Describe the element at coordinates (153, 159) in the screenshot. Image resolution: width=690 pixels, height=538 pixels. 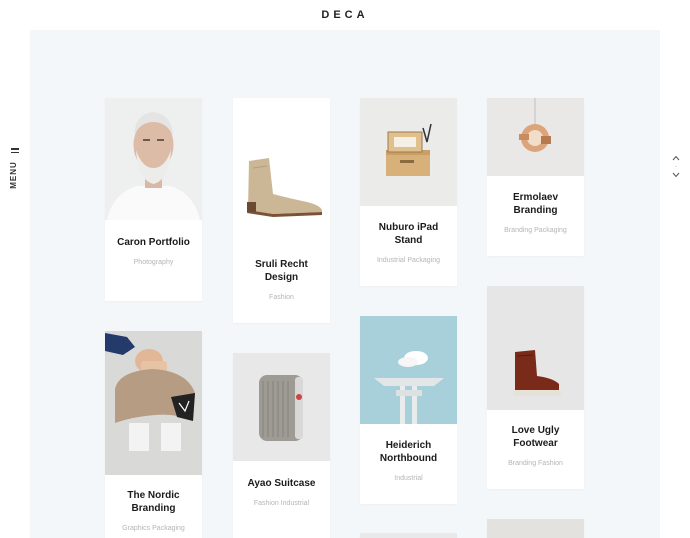
I see `portrait-image` at that location.